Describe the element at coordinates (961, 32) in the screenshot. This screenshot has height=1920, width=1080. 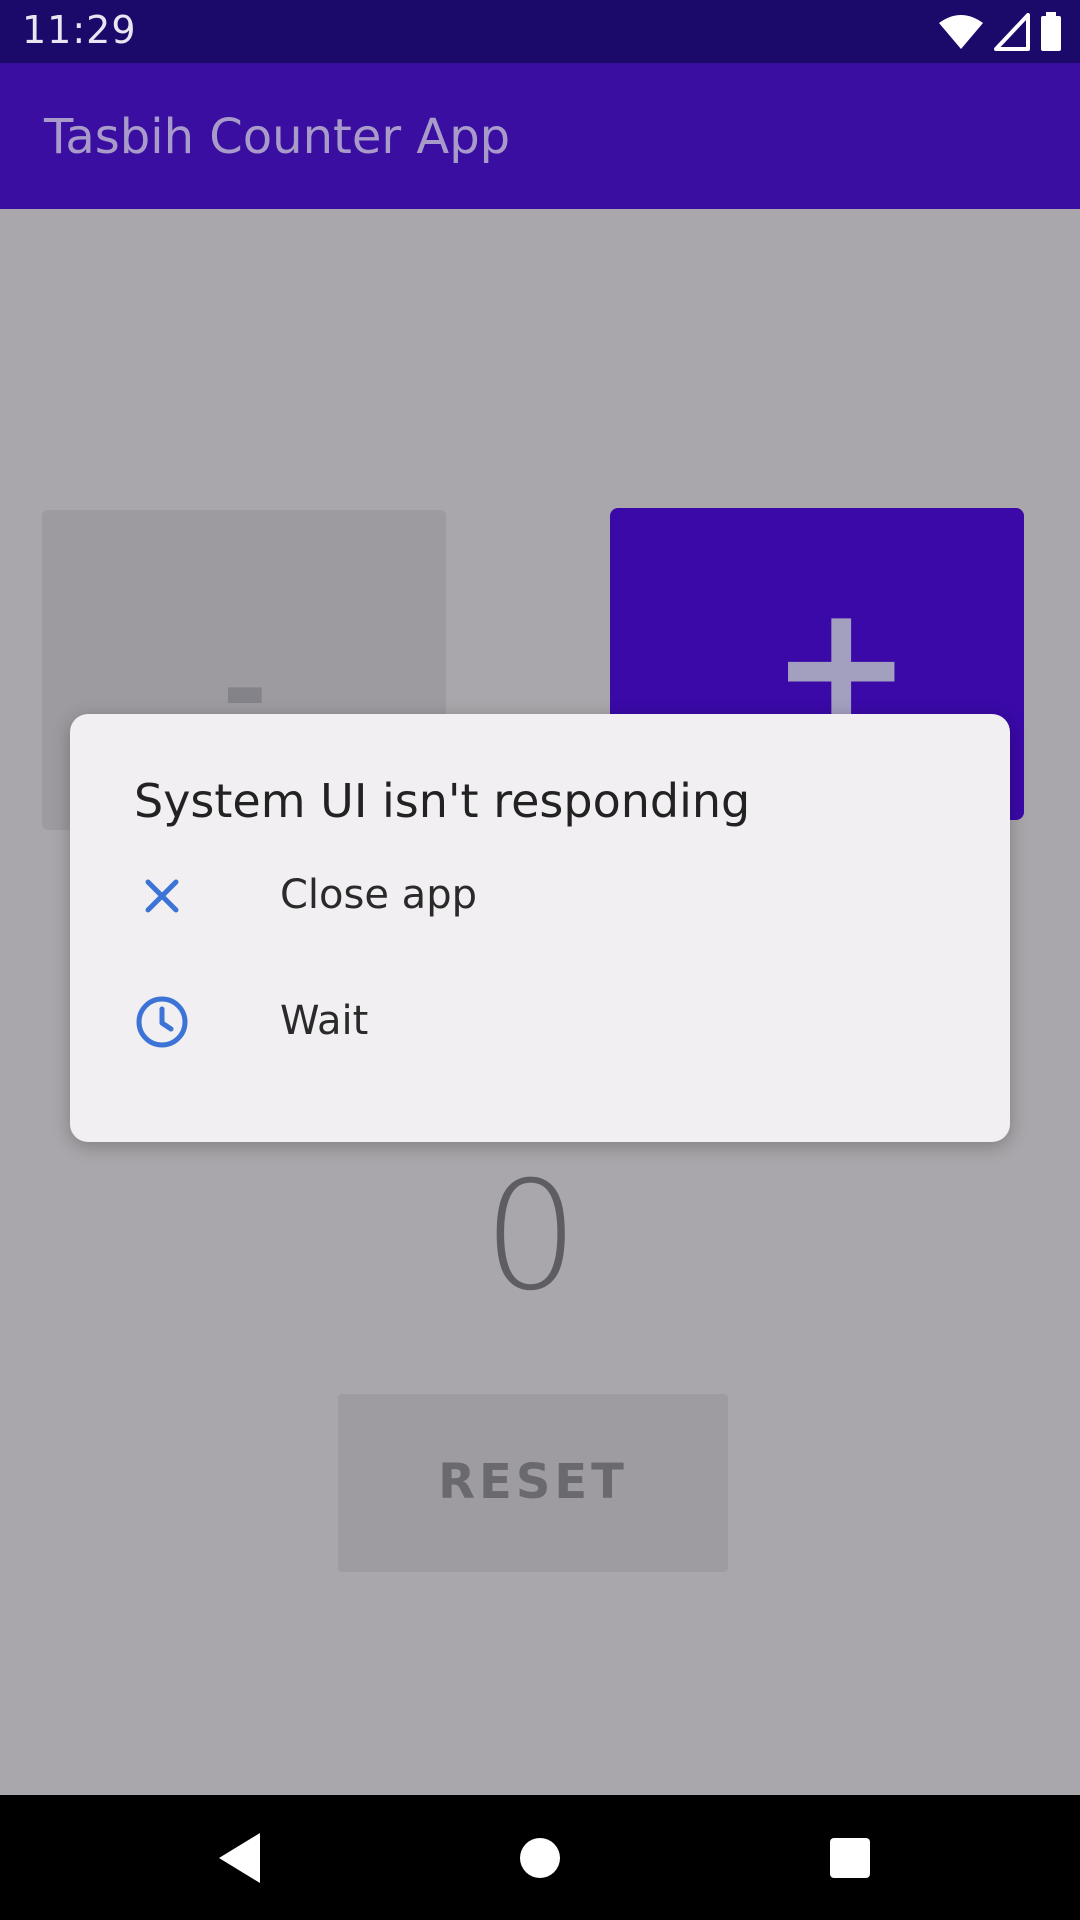
I see `wifi-icon` at that location.